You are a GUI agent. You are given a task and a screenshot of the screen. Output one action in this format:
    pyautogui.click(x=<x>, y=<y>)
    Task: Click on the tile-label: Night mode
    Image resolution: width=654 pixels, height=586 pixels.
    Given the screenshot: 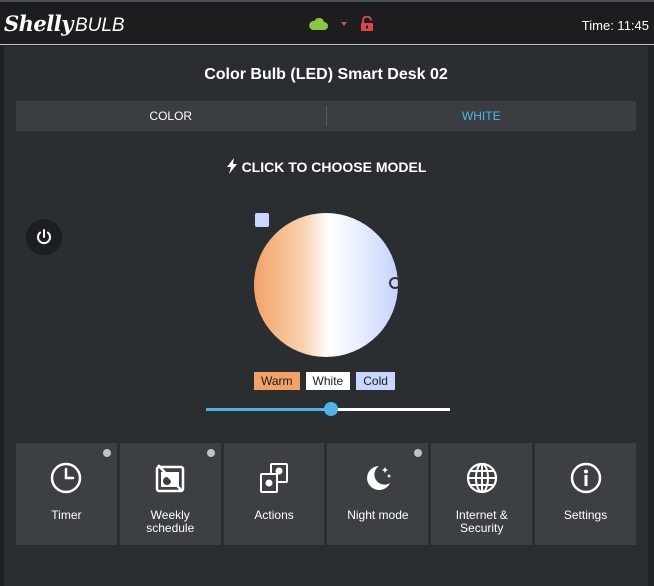 What is the action you would take?
    pyautogui.click(x=378, y=515)
    